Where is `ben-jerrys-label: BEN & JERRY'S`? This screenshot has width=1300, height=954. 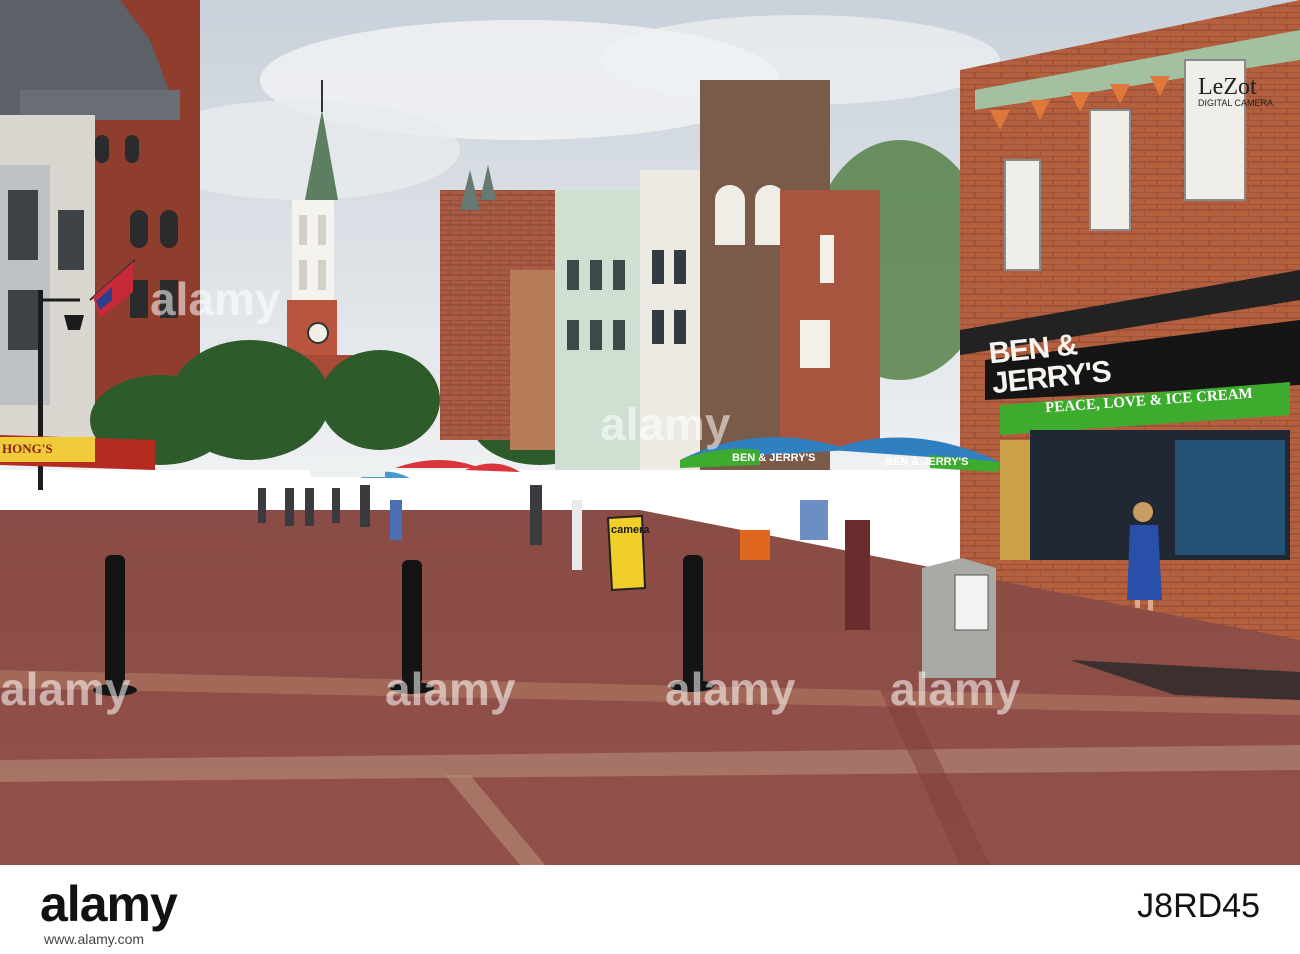
ben-jerrys-label: BEN & JERRY'S is located at coordinates (1050, 364).